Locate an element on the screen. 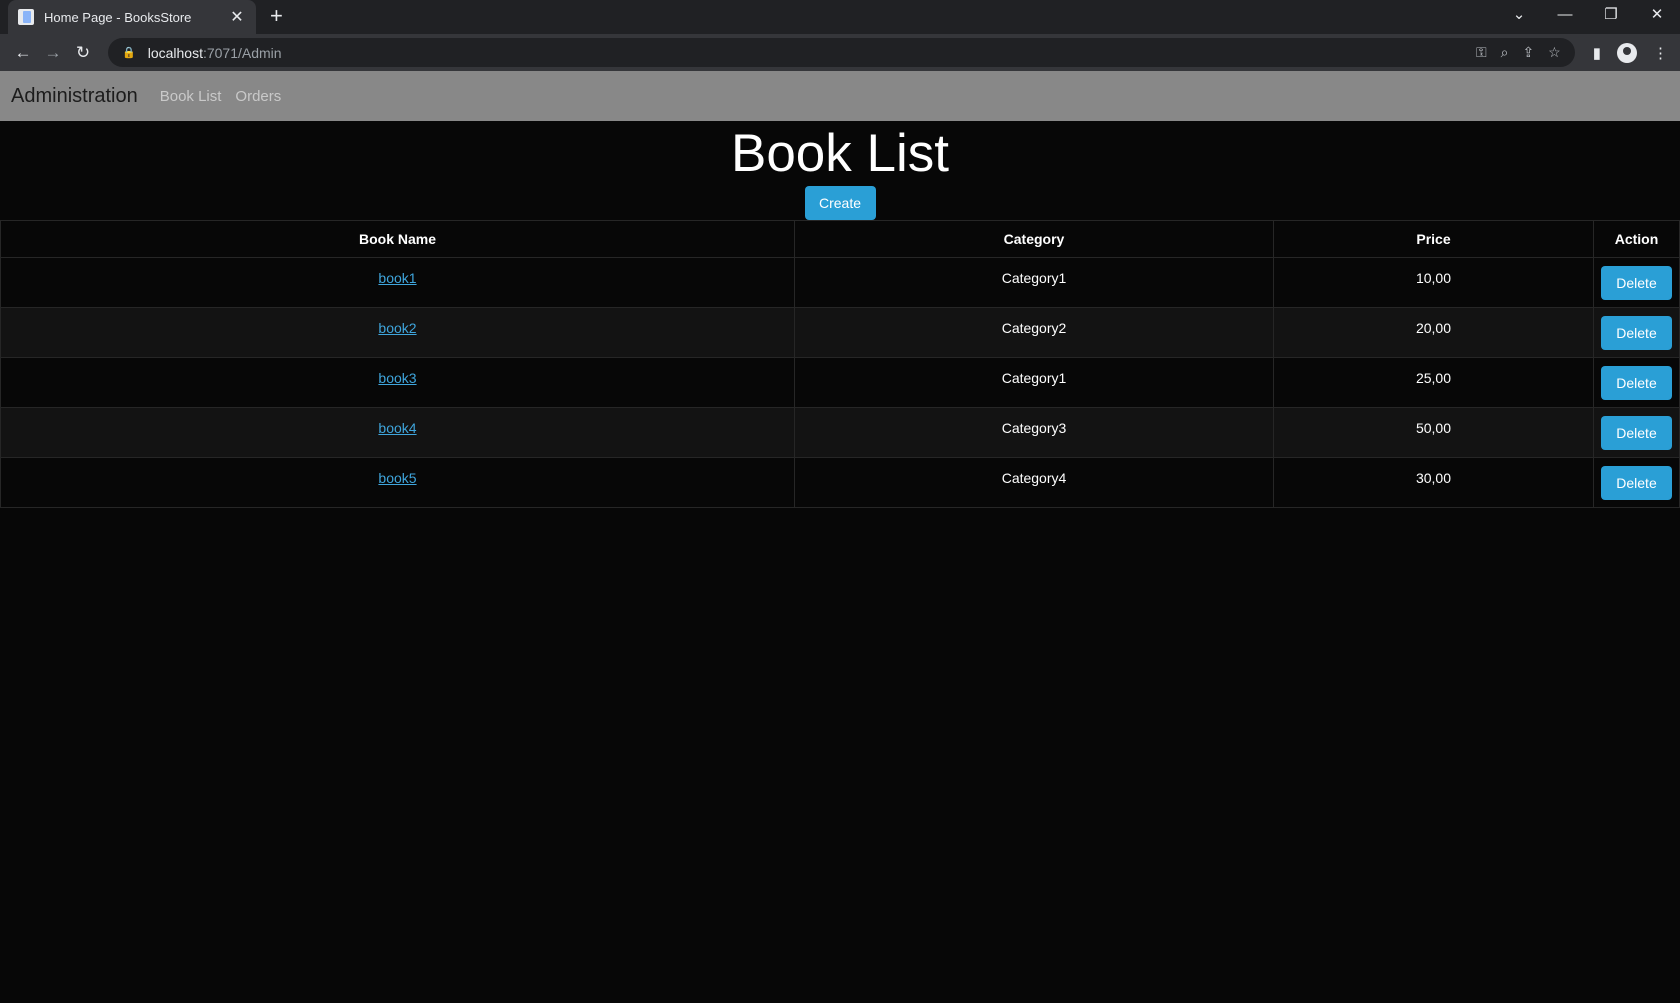  lock-icon: 🔒 is located at coordinates (129, 52).